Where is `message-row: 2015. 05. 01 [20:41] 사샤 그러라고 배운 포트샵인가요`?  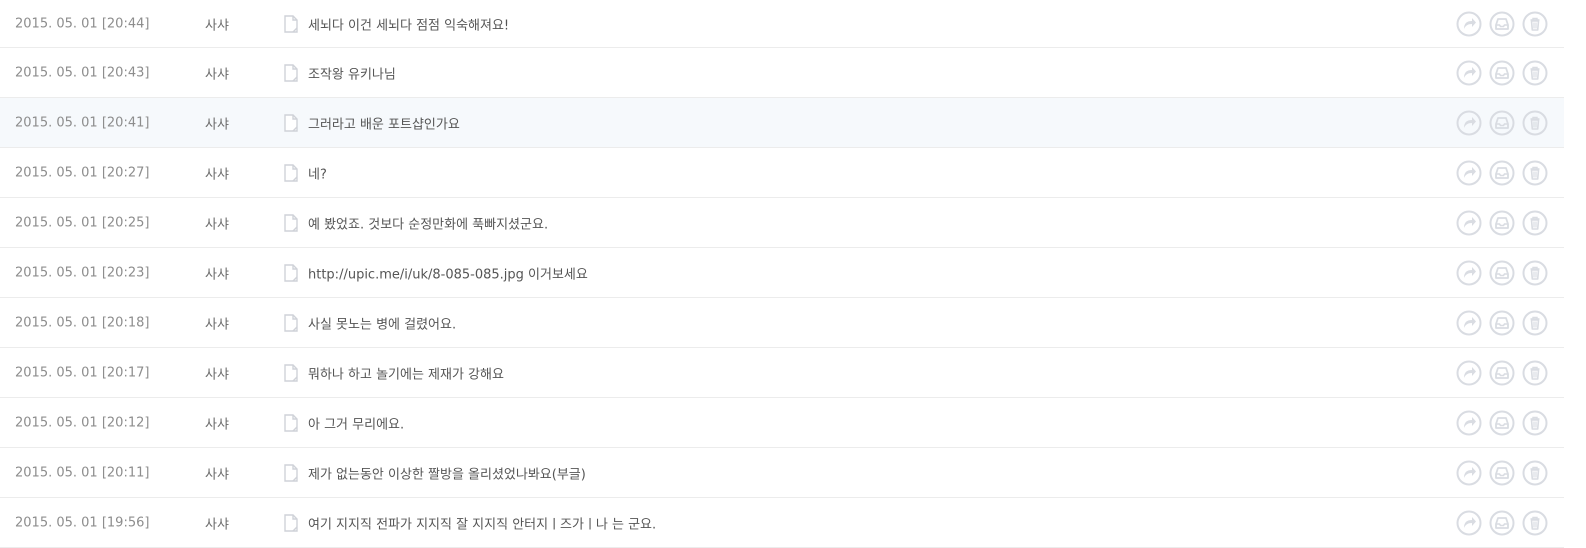
message-row: 2015. 05. 01 [20:41] 사샤 그러라고 배운 포트샵인가요 is located at coordinates (782, 123).